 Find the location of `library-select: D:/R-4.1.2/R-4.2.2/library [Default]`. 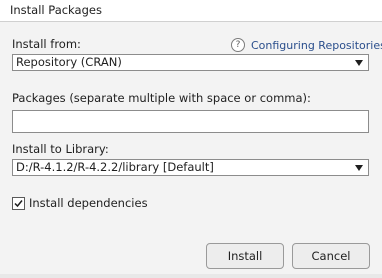

library-select: D:/R-4.1.2/R-4.2.2/library [Default] is located at coordinates (190, 167).